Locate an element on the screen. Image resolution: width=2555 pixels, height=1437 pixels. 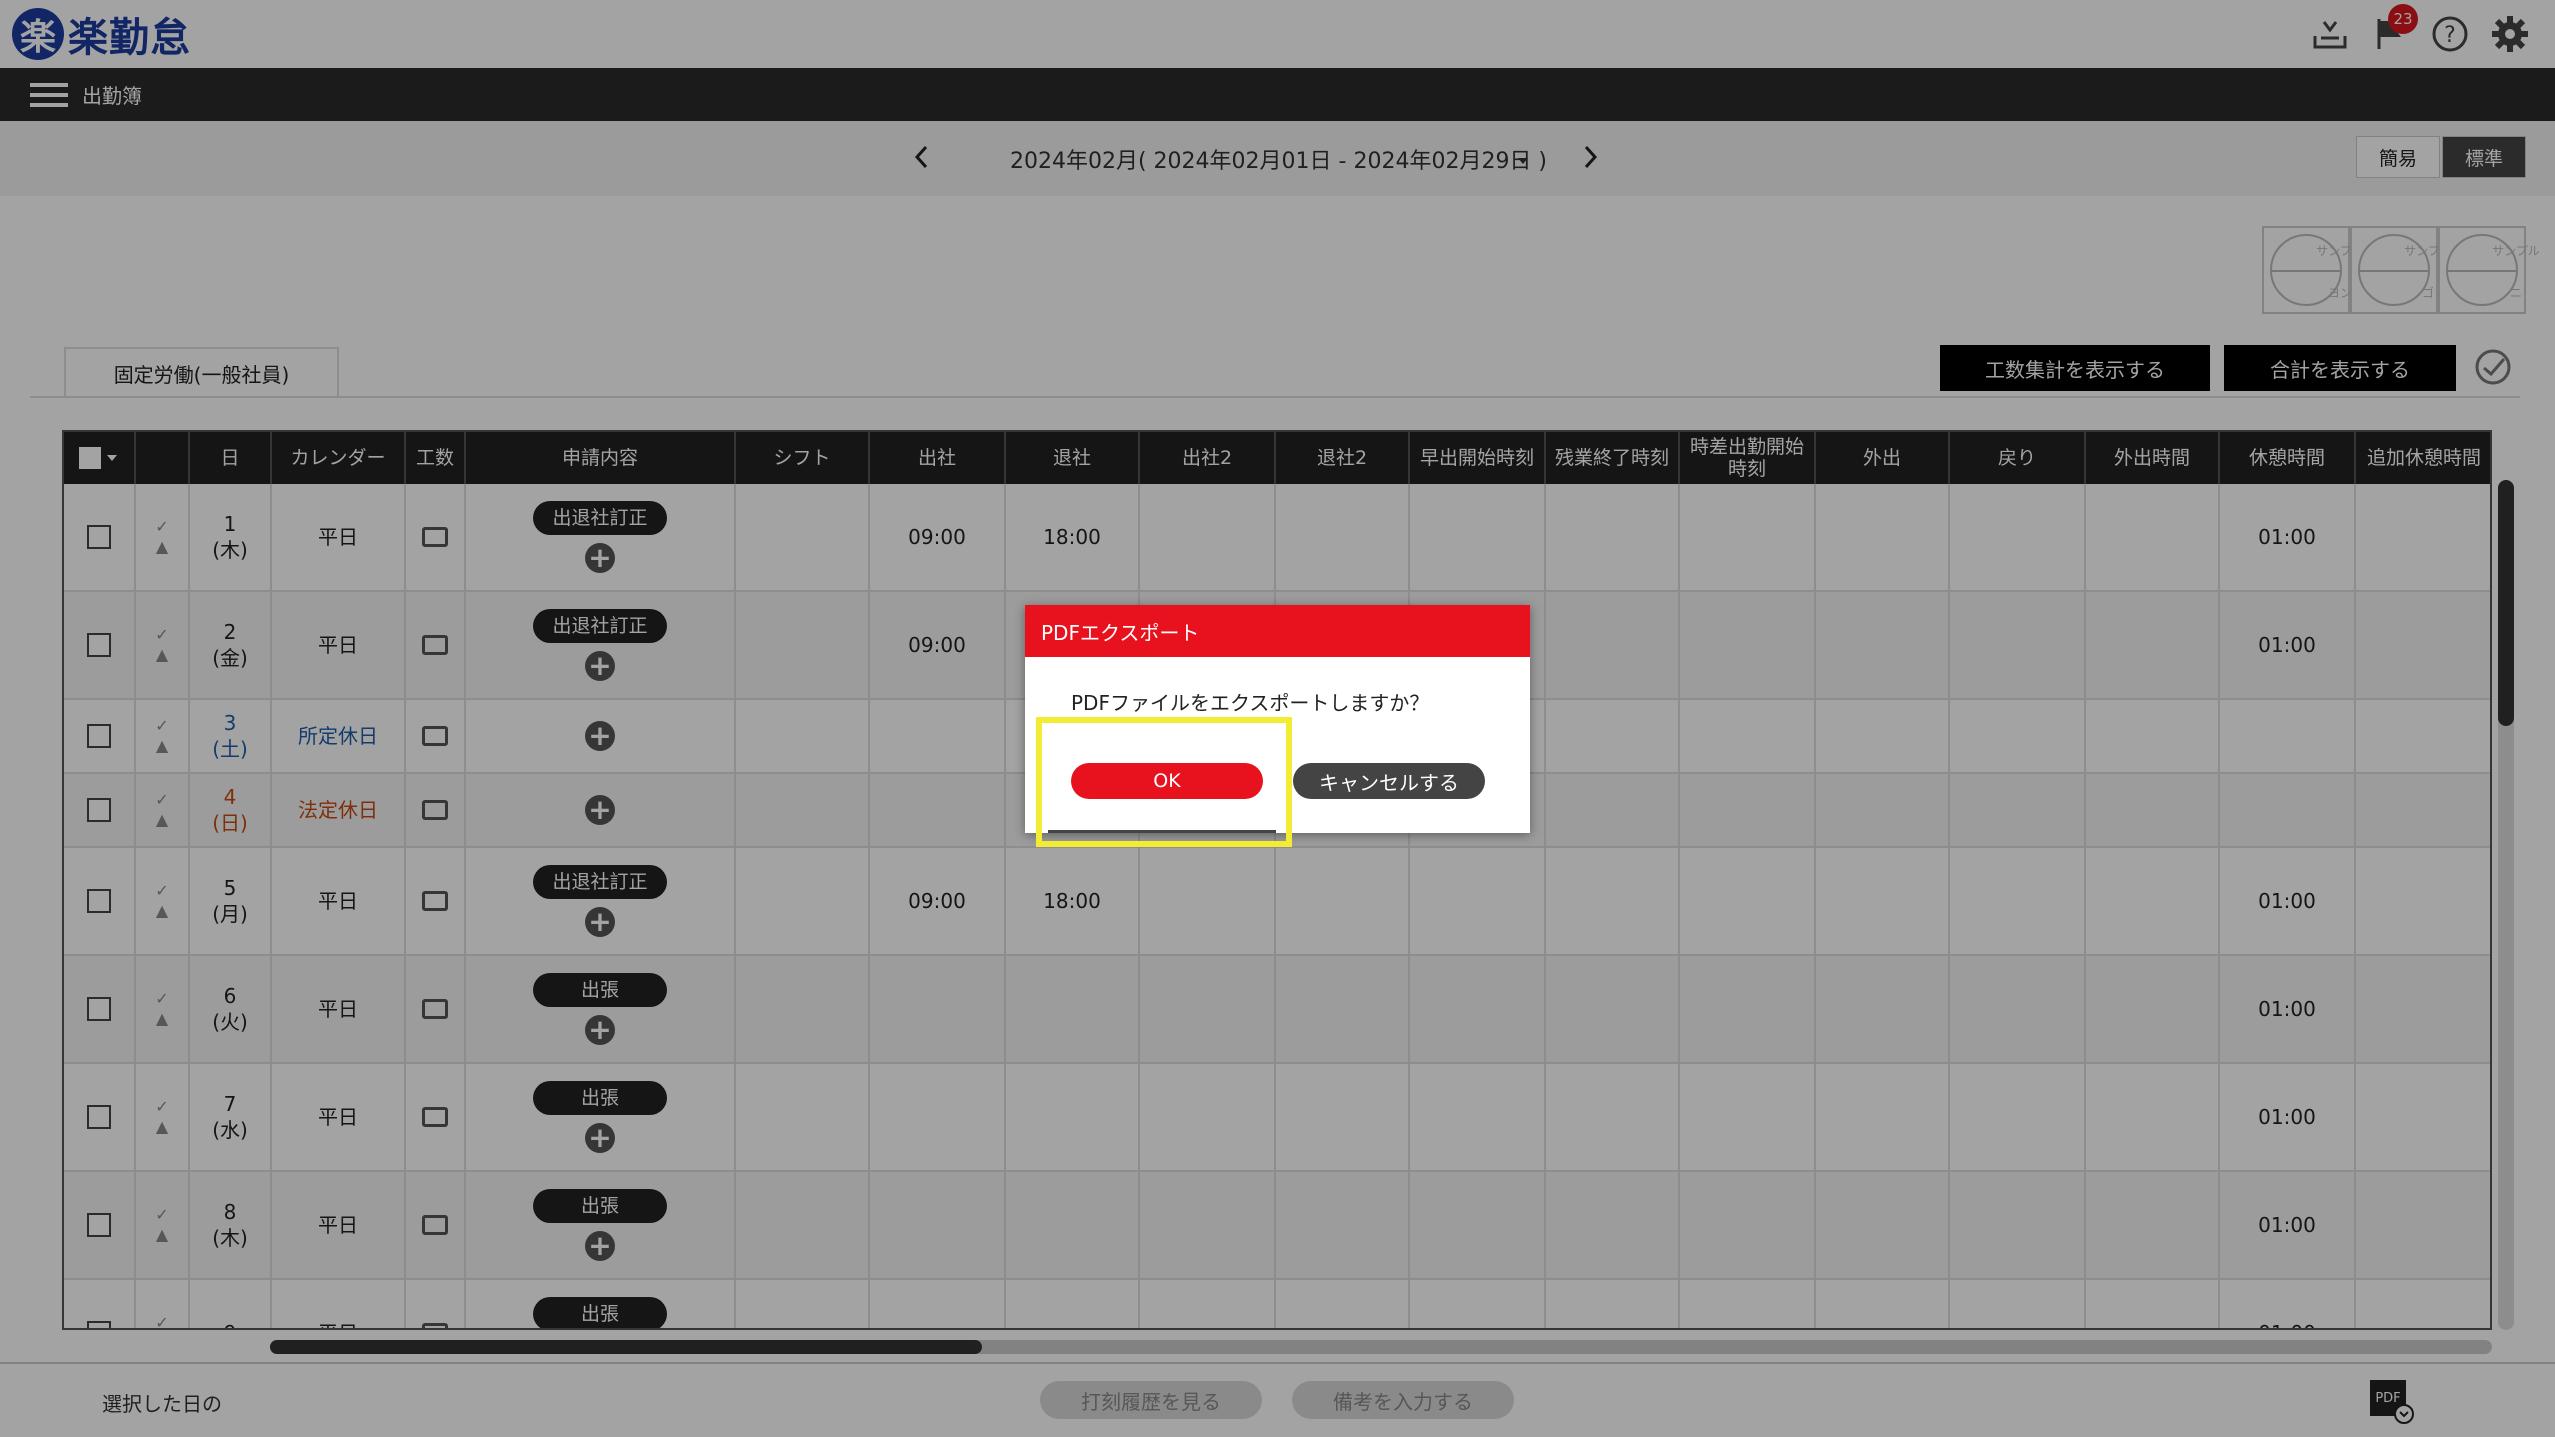
cancel-button: キャンセルする is located at coordinates (1389, 781).